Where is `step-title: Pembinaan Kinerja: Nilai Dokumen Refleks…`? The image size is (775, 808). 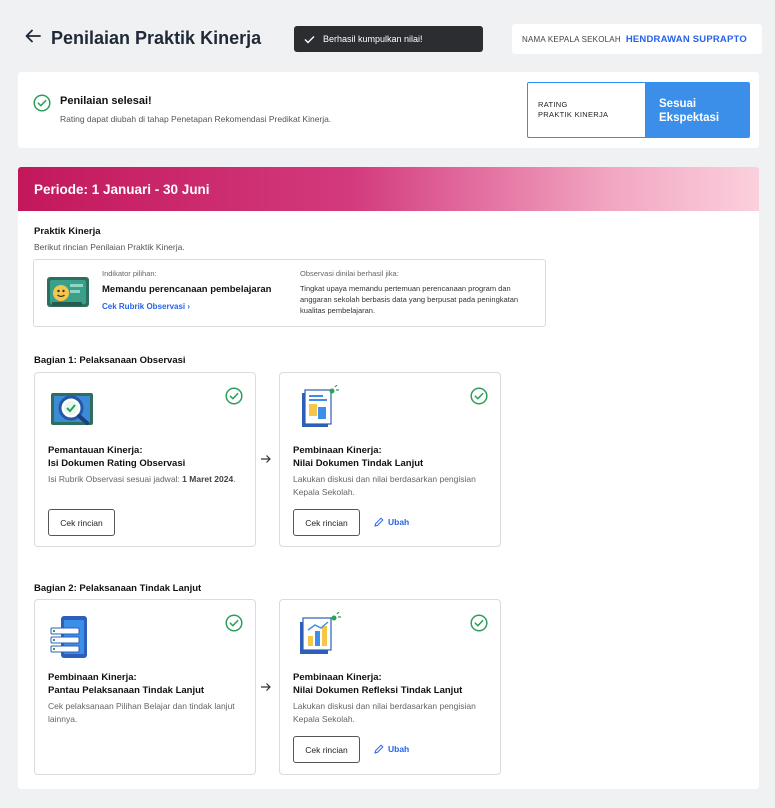 step-title: Pembinaan Kinerja: Nilai Dokumen Refleks… is located at coordinates (393, 684).